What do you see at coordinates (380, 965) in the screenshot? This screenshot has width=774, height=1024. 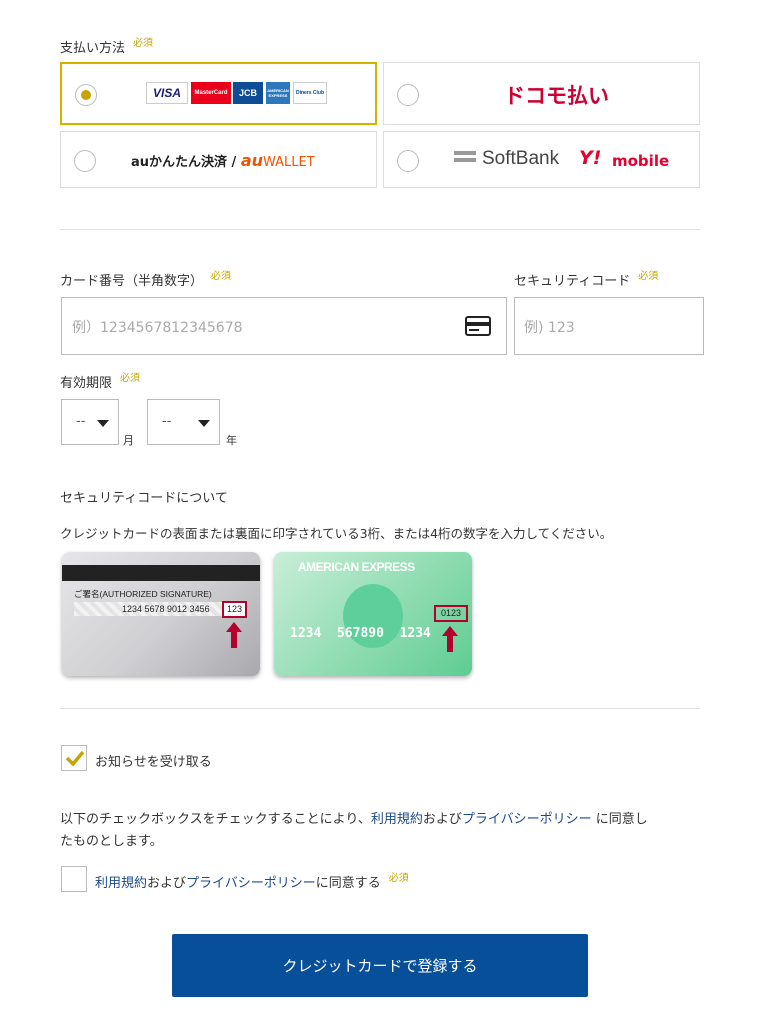 I see `register-credit-card-button: クレジットカードで登録する` at bounding box center [380, 965].